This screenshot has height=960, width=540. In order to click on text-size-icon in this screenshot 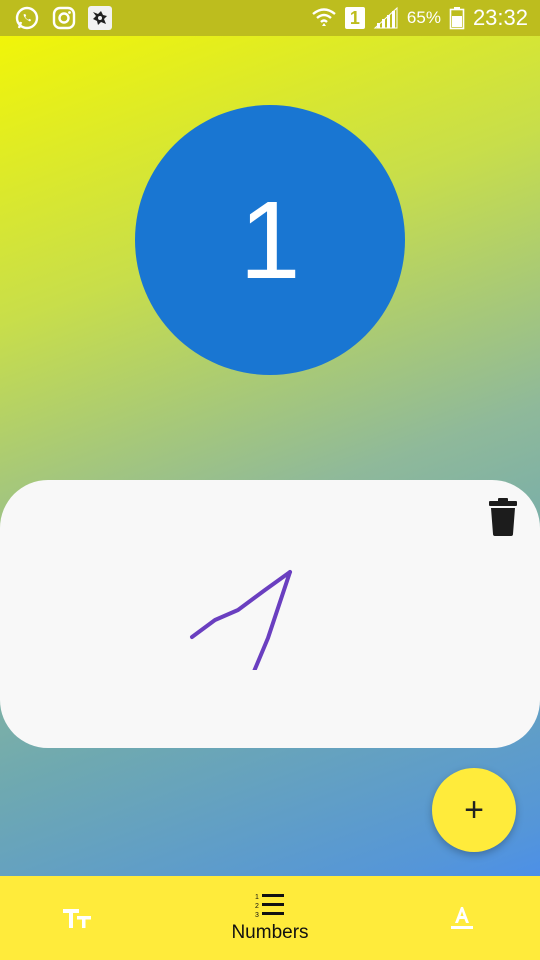, I will do `click(77, 918)`.